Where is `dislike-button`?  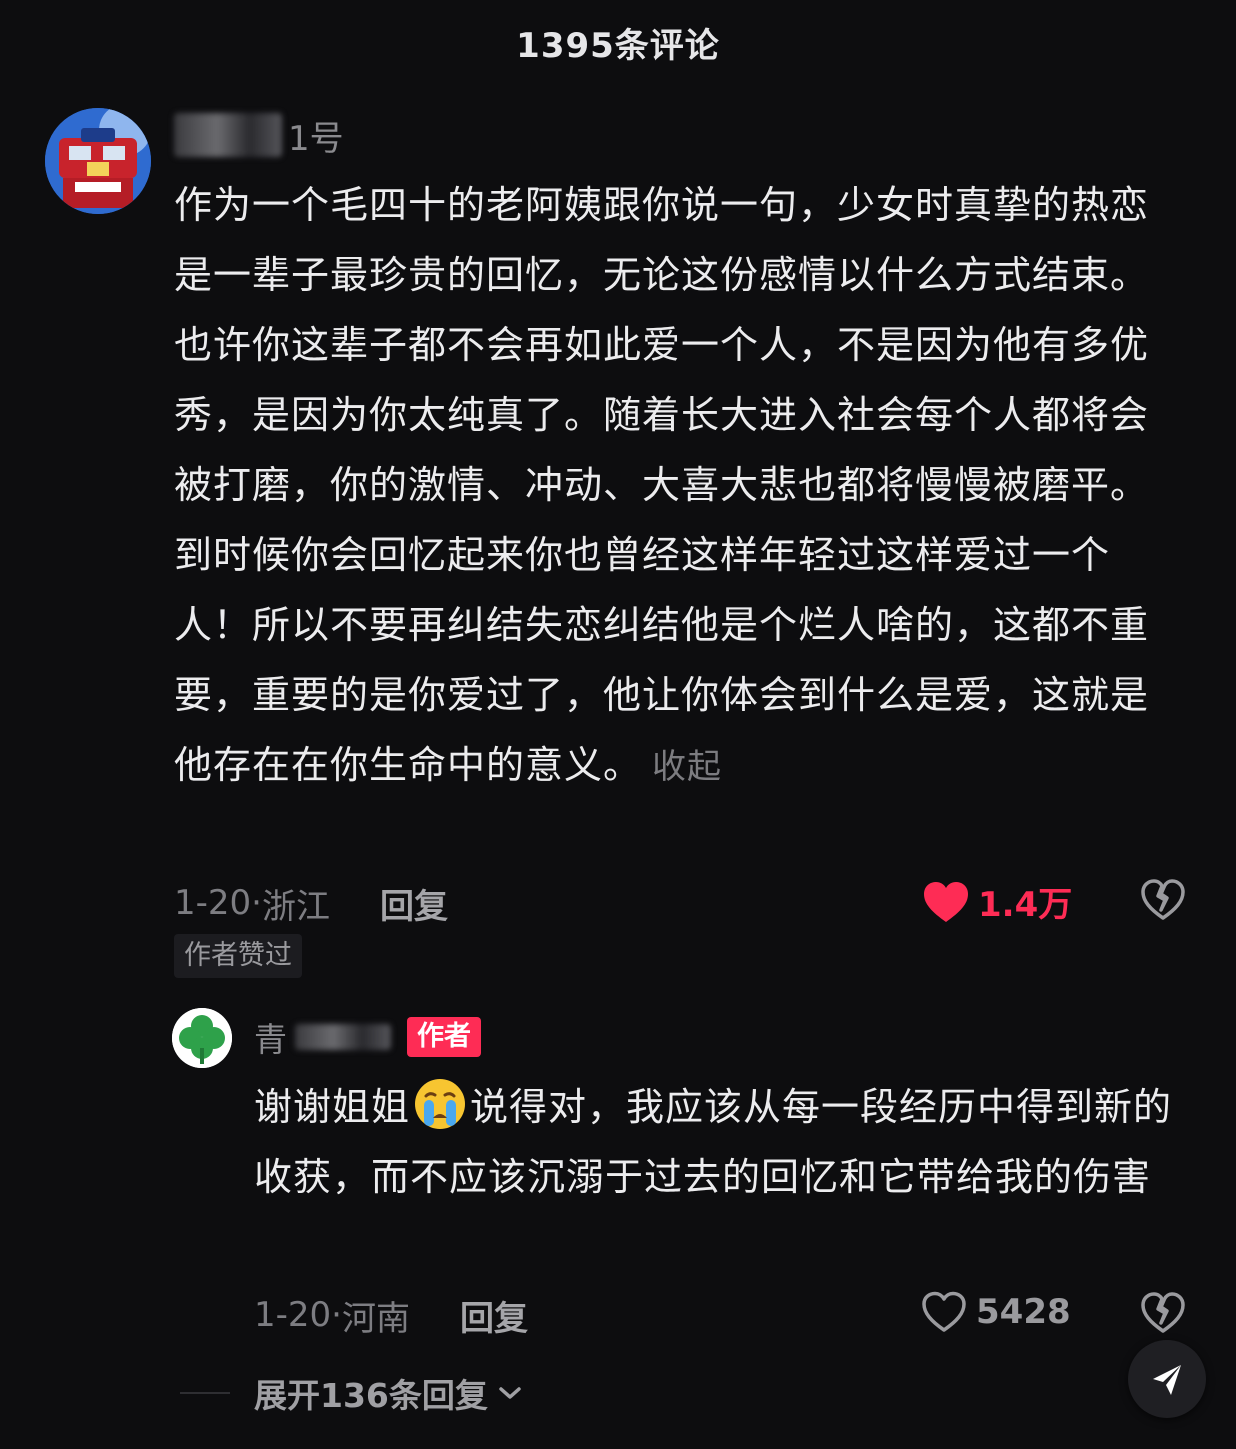
dislike-button is located at coordinates (1163, 902).